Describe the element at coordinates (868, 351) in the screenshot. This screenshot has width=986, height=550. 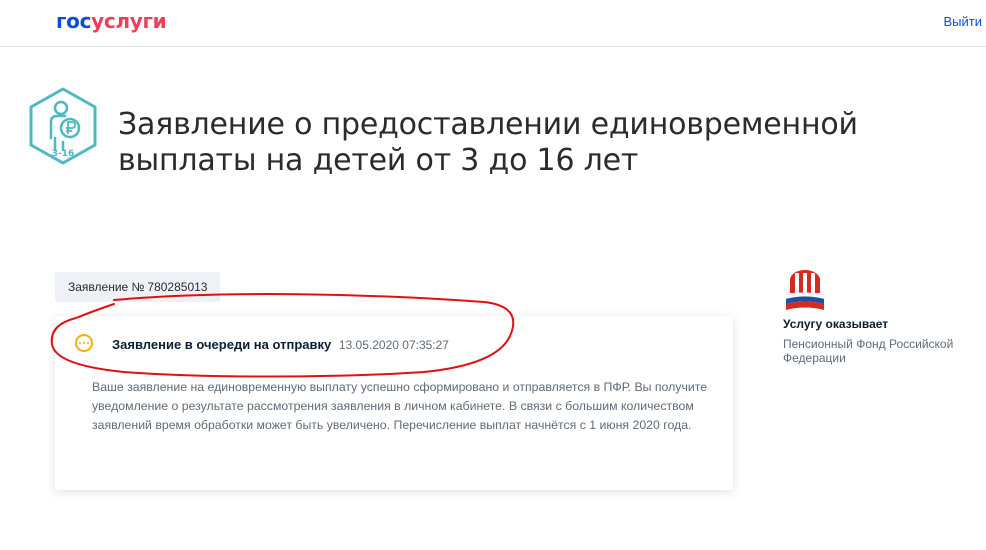
I see `provider-name: Пенсионный Фонд Российской Федерации` at that location.